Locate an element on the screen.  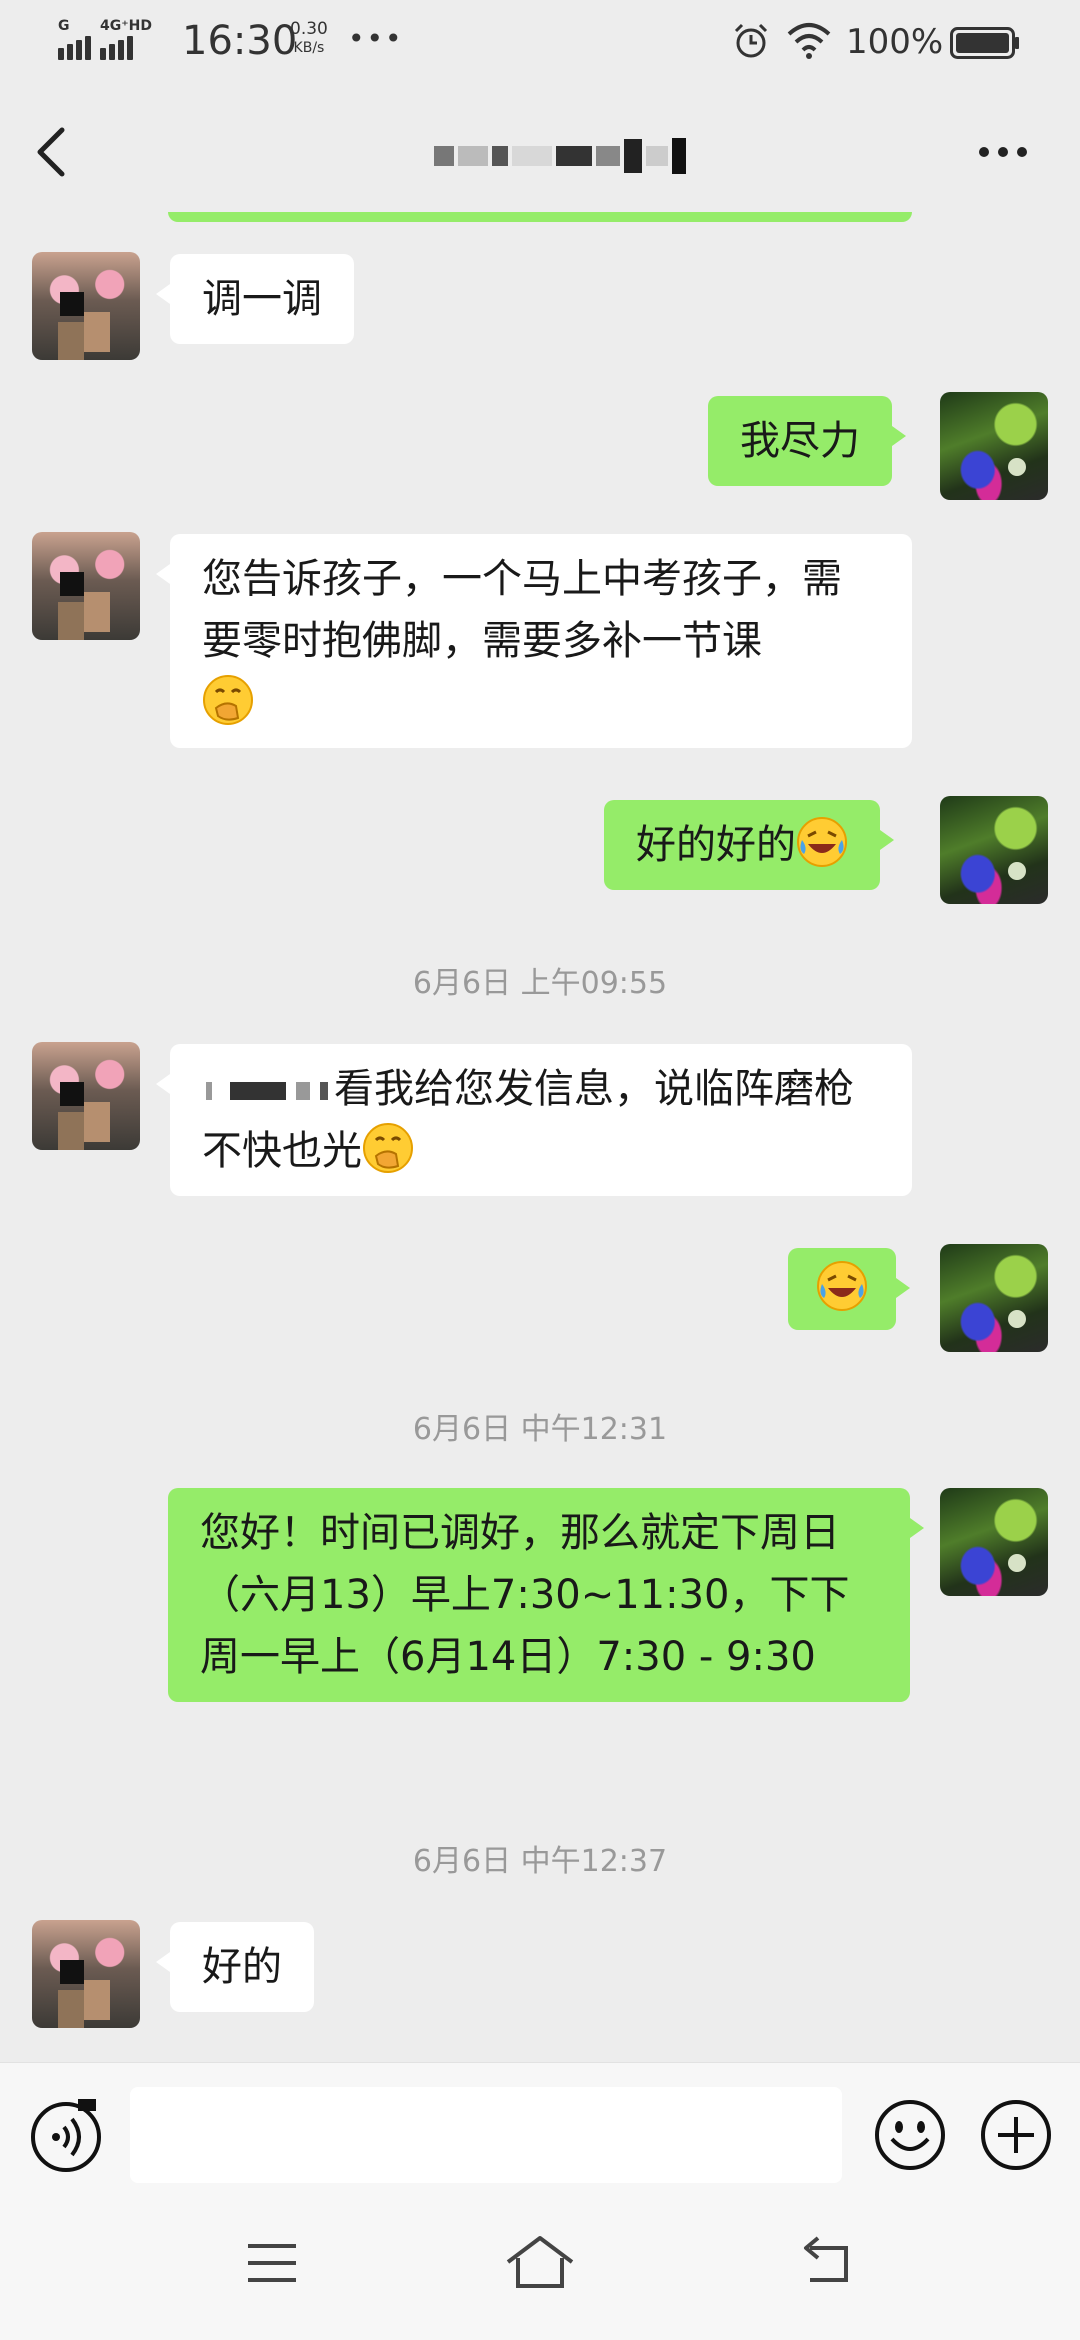
input-bar is located at coordinates (540, 2130).